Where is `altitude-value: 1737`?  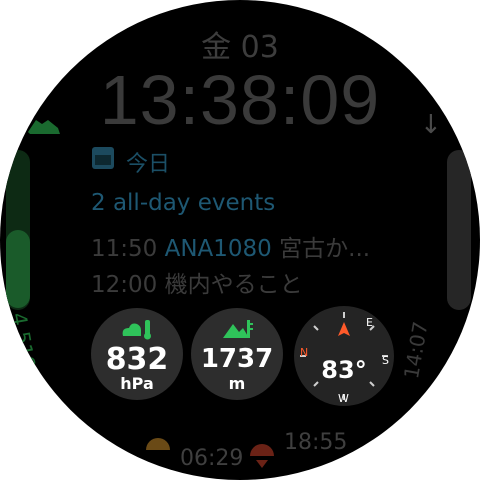
altitude-value: 1737 is located at coordinates (237, 359).